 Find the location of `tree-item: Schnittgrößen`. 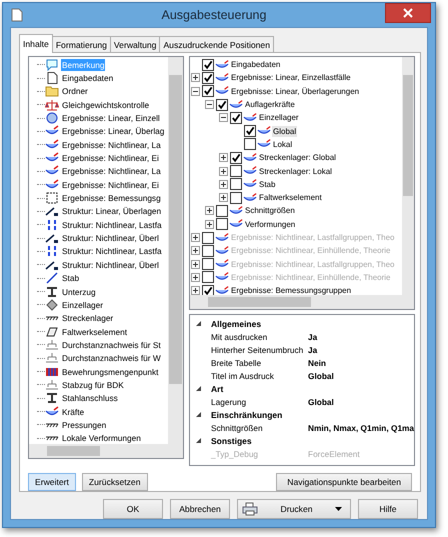

tree-item: Schnittgrößen is located at coordinates (270, 210).